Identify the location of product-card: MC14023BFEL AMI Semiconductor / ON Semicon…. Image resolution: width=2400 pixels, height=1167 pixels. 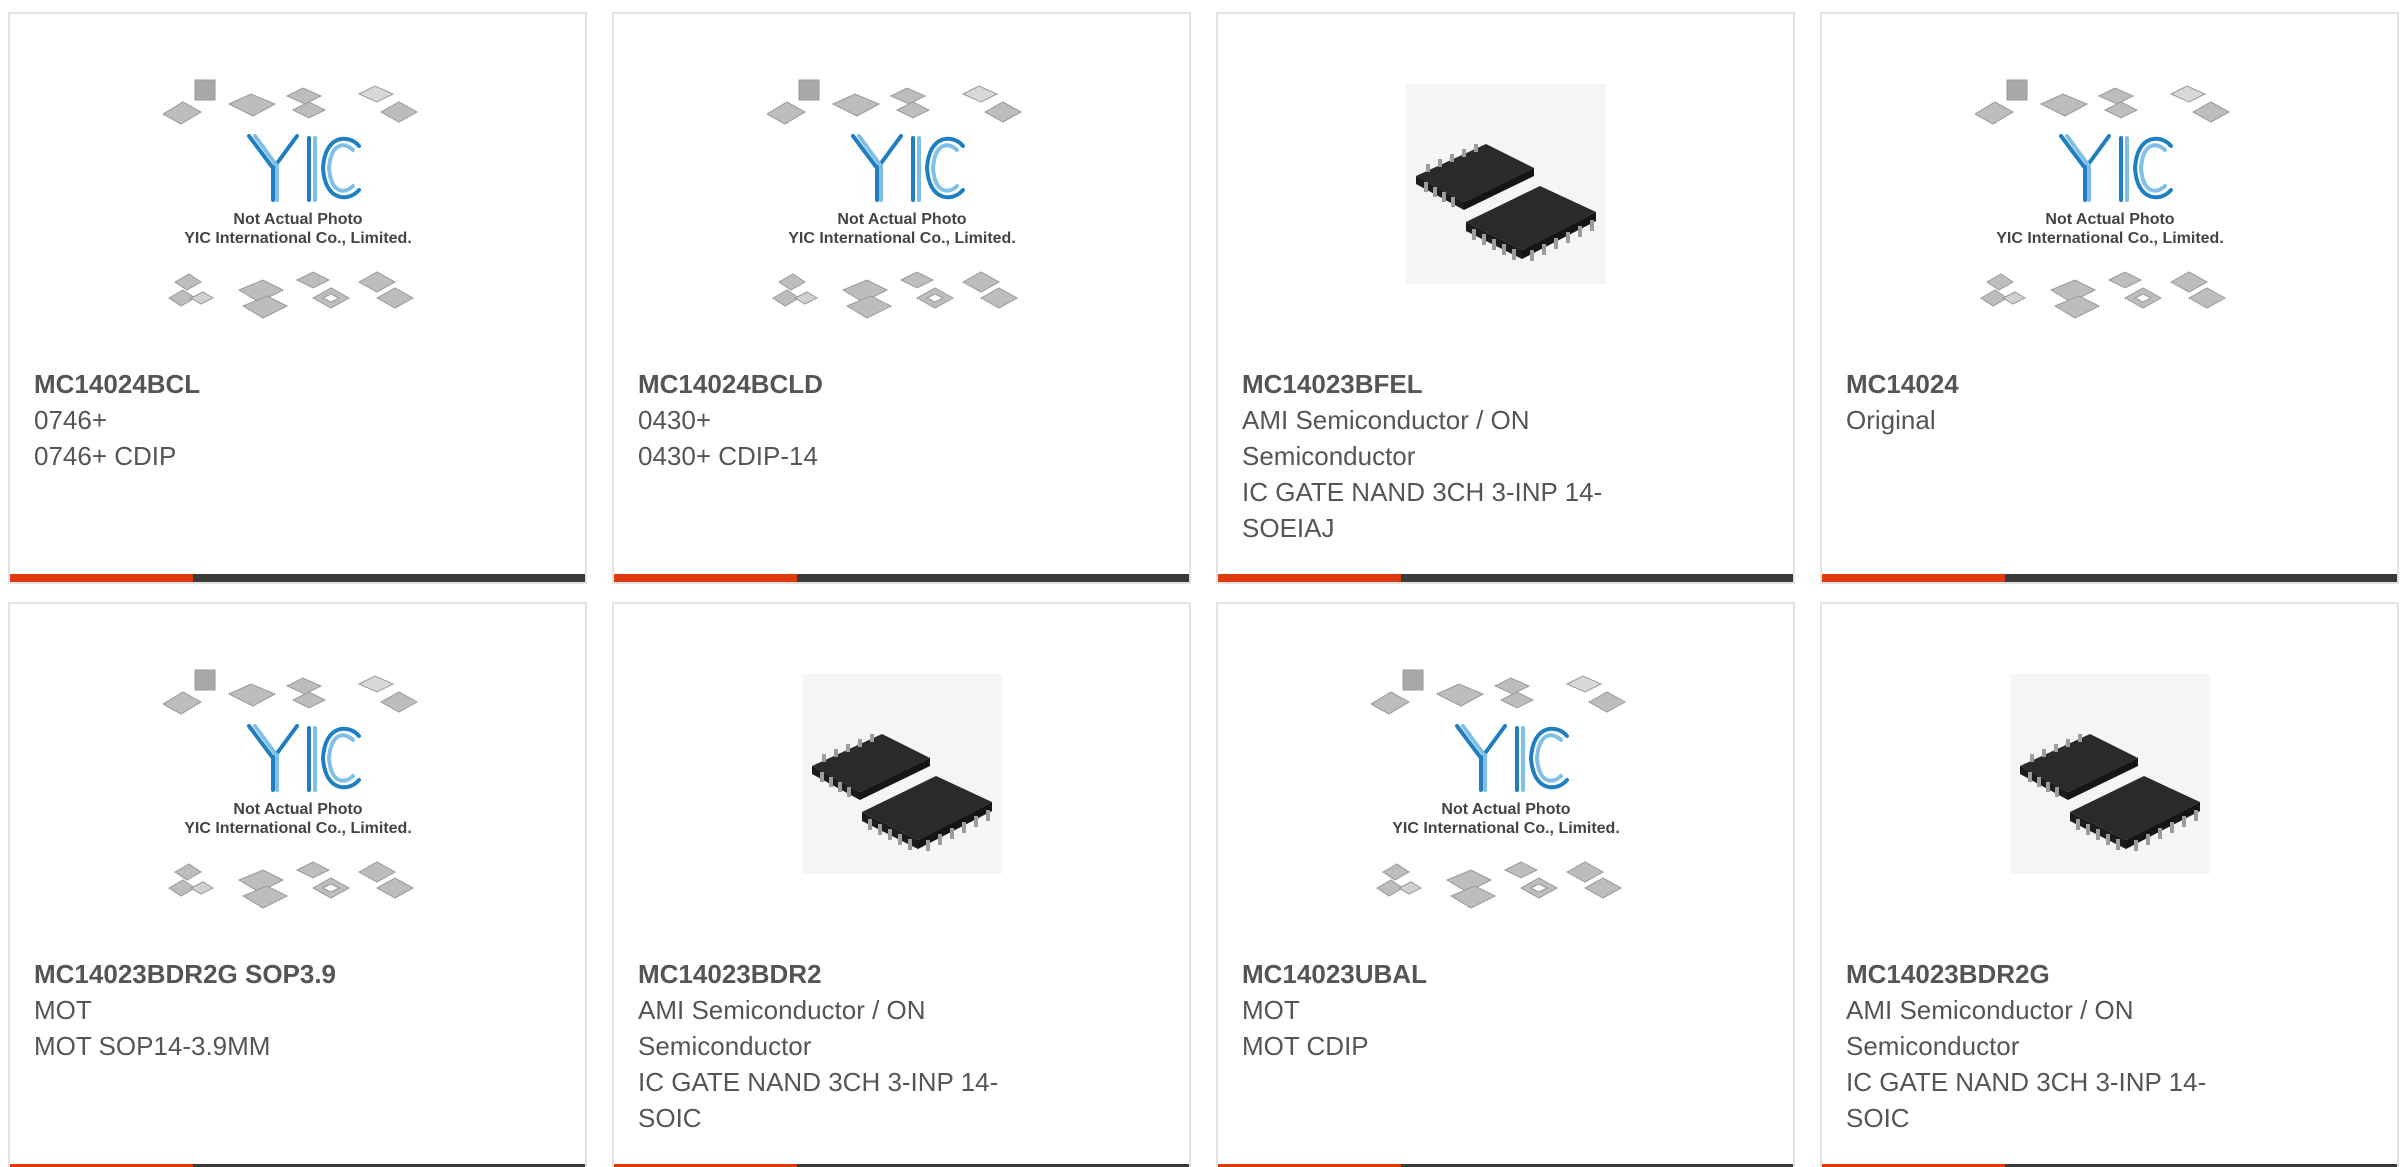
(1505, 298).